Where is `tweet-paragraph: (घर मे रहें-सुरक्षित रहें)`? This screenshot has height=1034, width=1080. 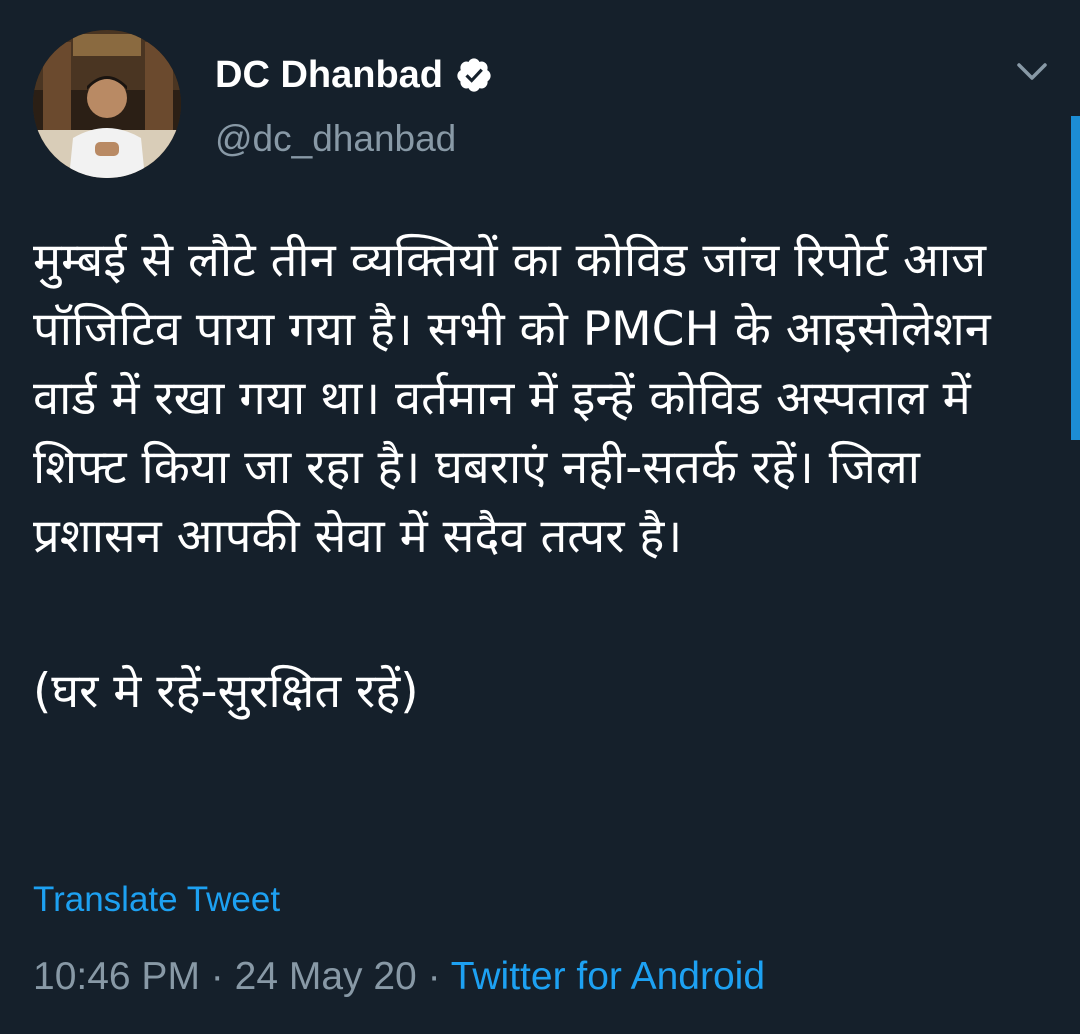
tweet-paragraph: (घर मे रहें-सुरक्षित रहें) is located at coordinates (226, 691).